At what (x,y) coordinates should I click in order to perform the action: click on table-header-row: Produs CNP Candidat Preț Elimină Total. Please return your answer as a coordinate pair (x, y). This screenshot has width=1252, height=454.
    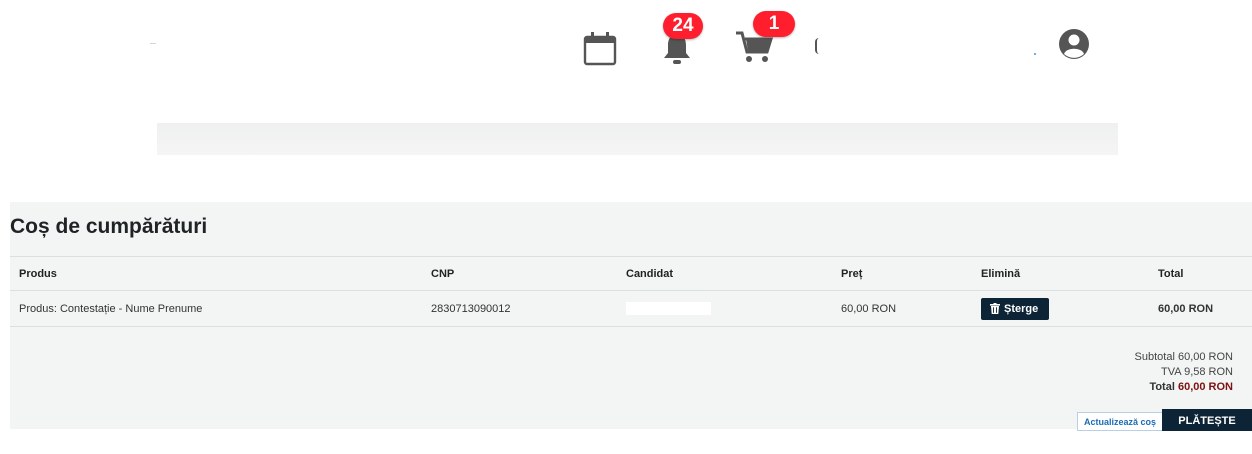
    Looking at the image, I should click on (631, 273).